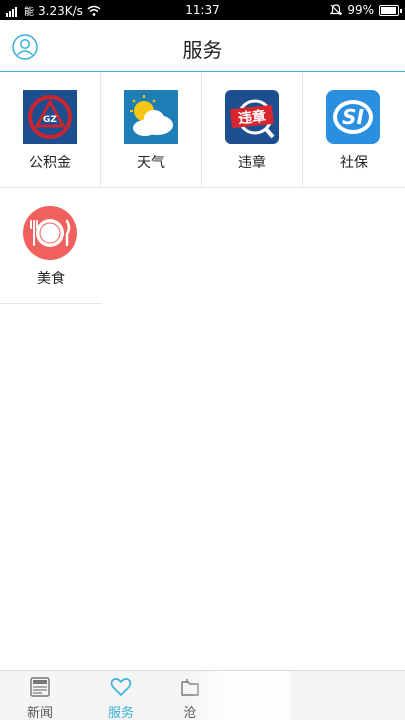  Describe the element at coordinates (202, 10) in the screenshot. I see `status-bar: 能 3.23K/s 11:37 99%` at that location.